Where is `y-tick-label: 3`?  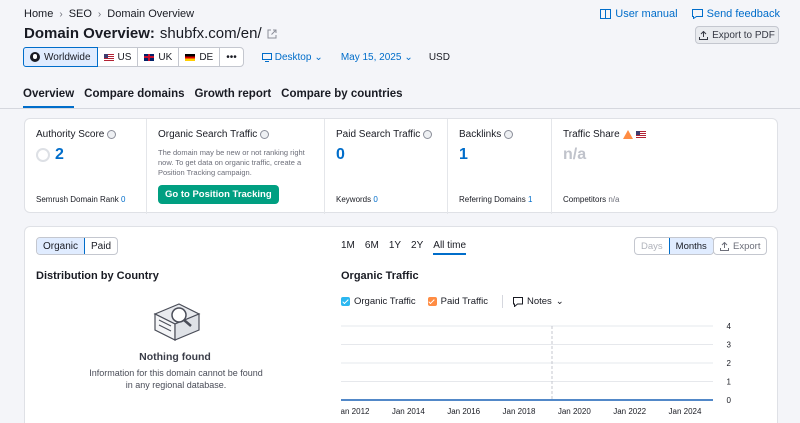 y-tick-label: 3 is located at coordinates (729, 345).